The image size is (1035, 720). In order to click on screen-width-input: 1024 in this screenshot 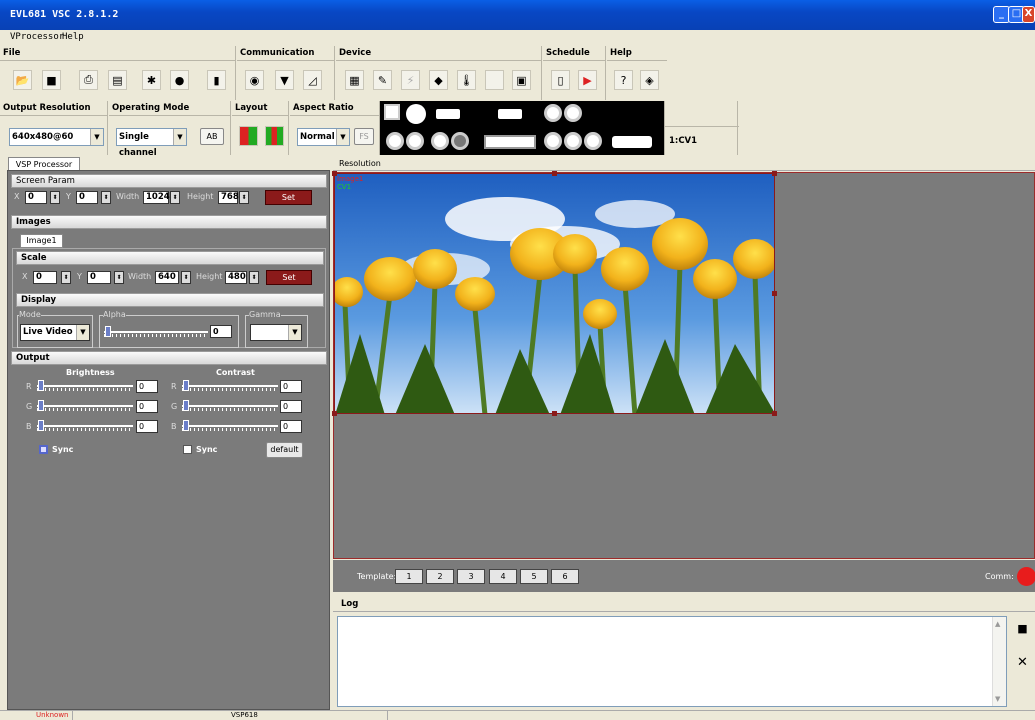, I will do `click(156, 197)`.